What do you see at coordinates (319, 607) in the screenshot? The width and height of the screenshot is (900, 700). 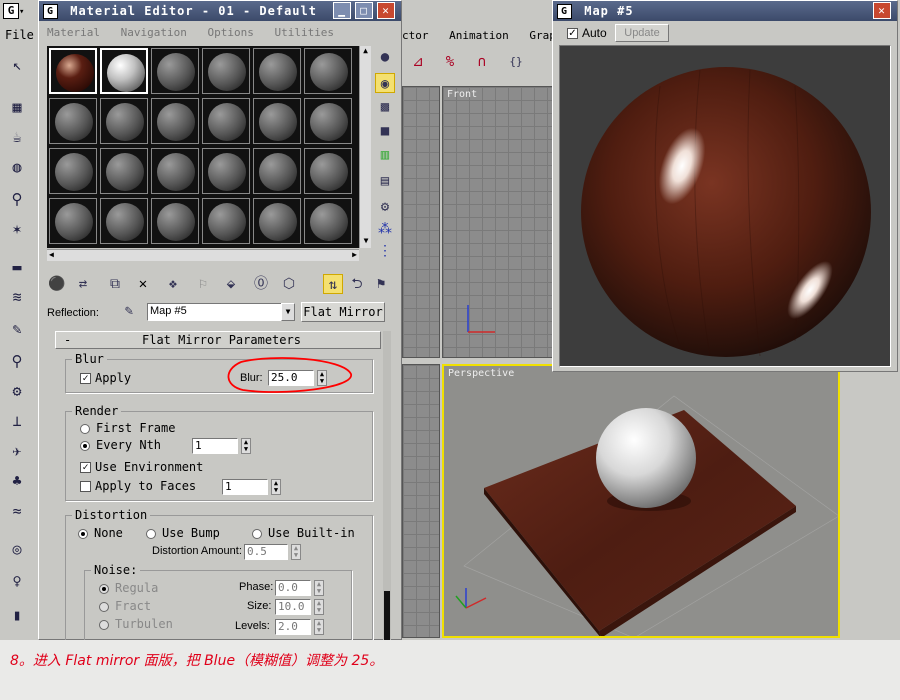 I see `size-spinner: ▲ ▼` at bounding box center [319, 607].